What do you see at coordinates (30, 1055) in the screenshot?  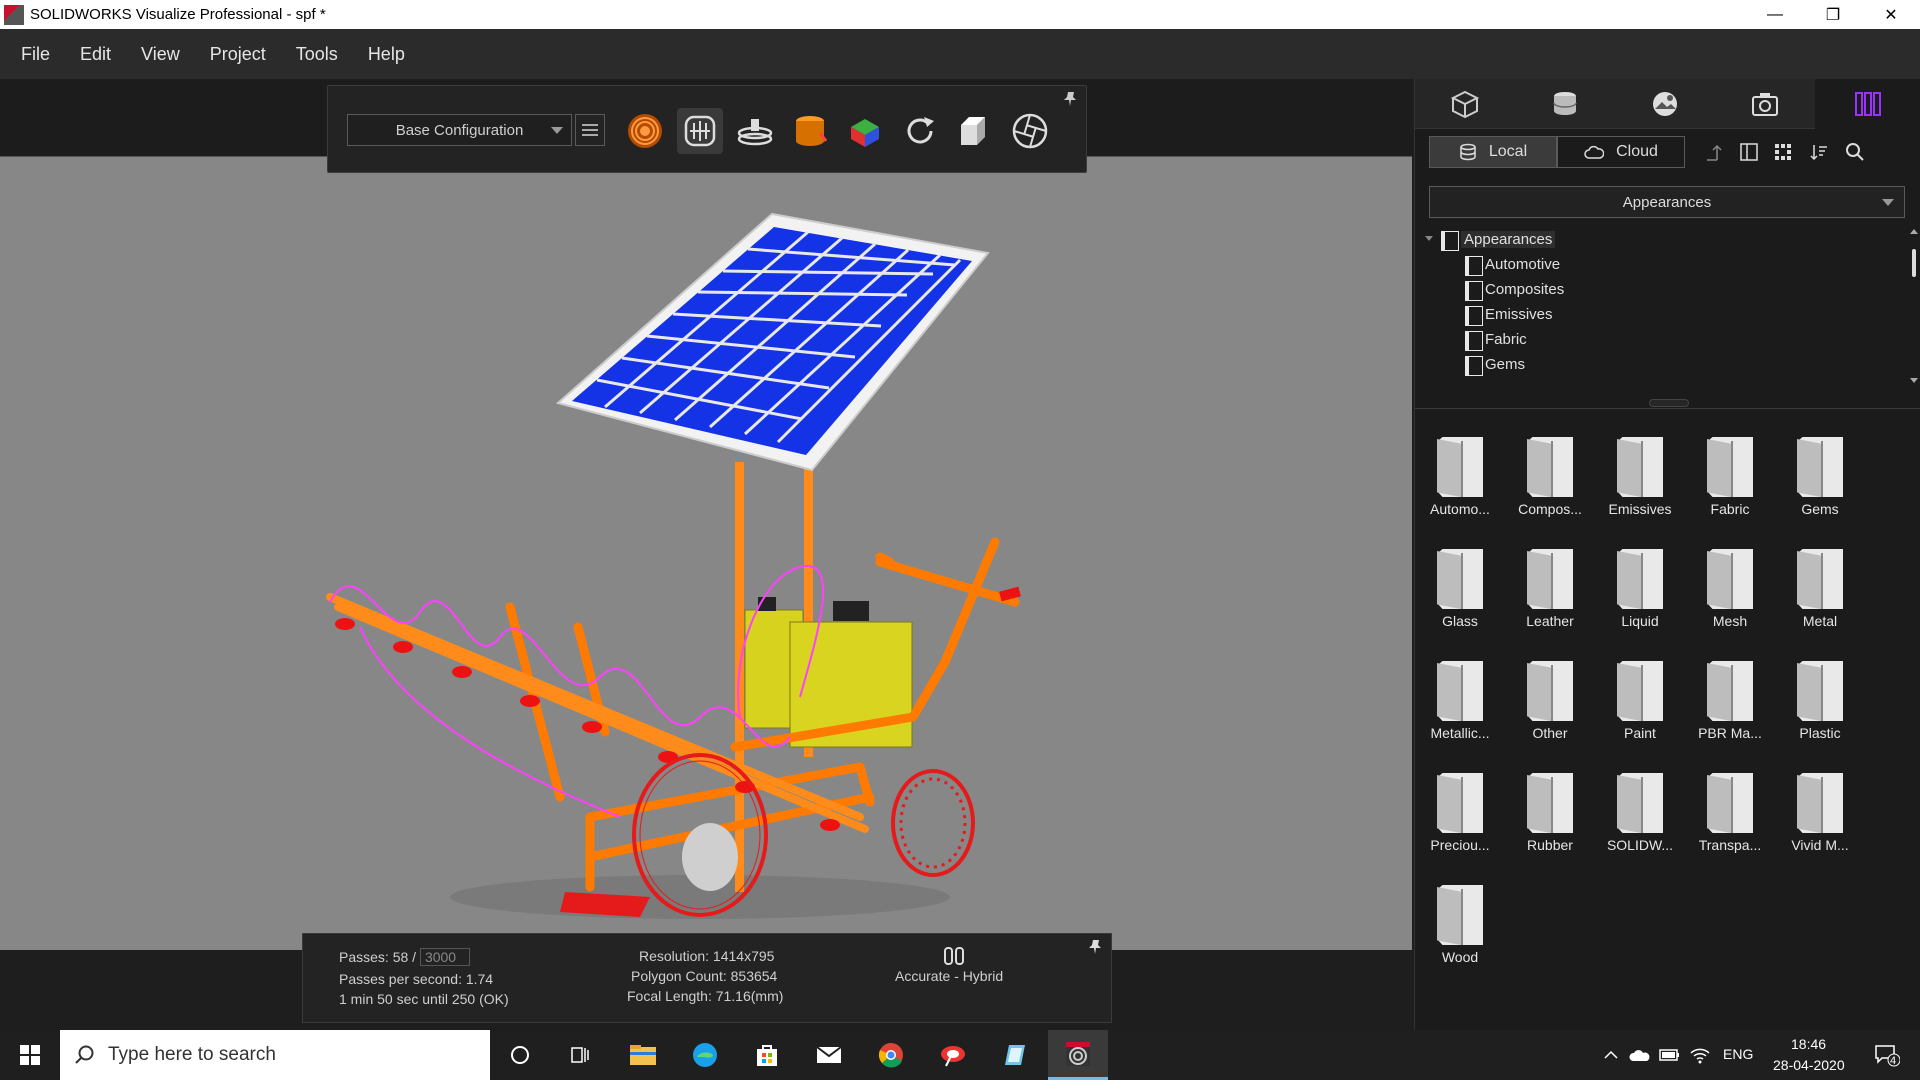 I see `start-button` at bounding box center [30, 1055].